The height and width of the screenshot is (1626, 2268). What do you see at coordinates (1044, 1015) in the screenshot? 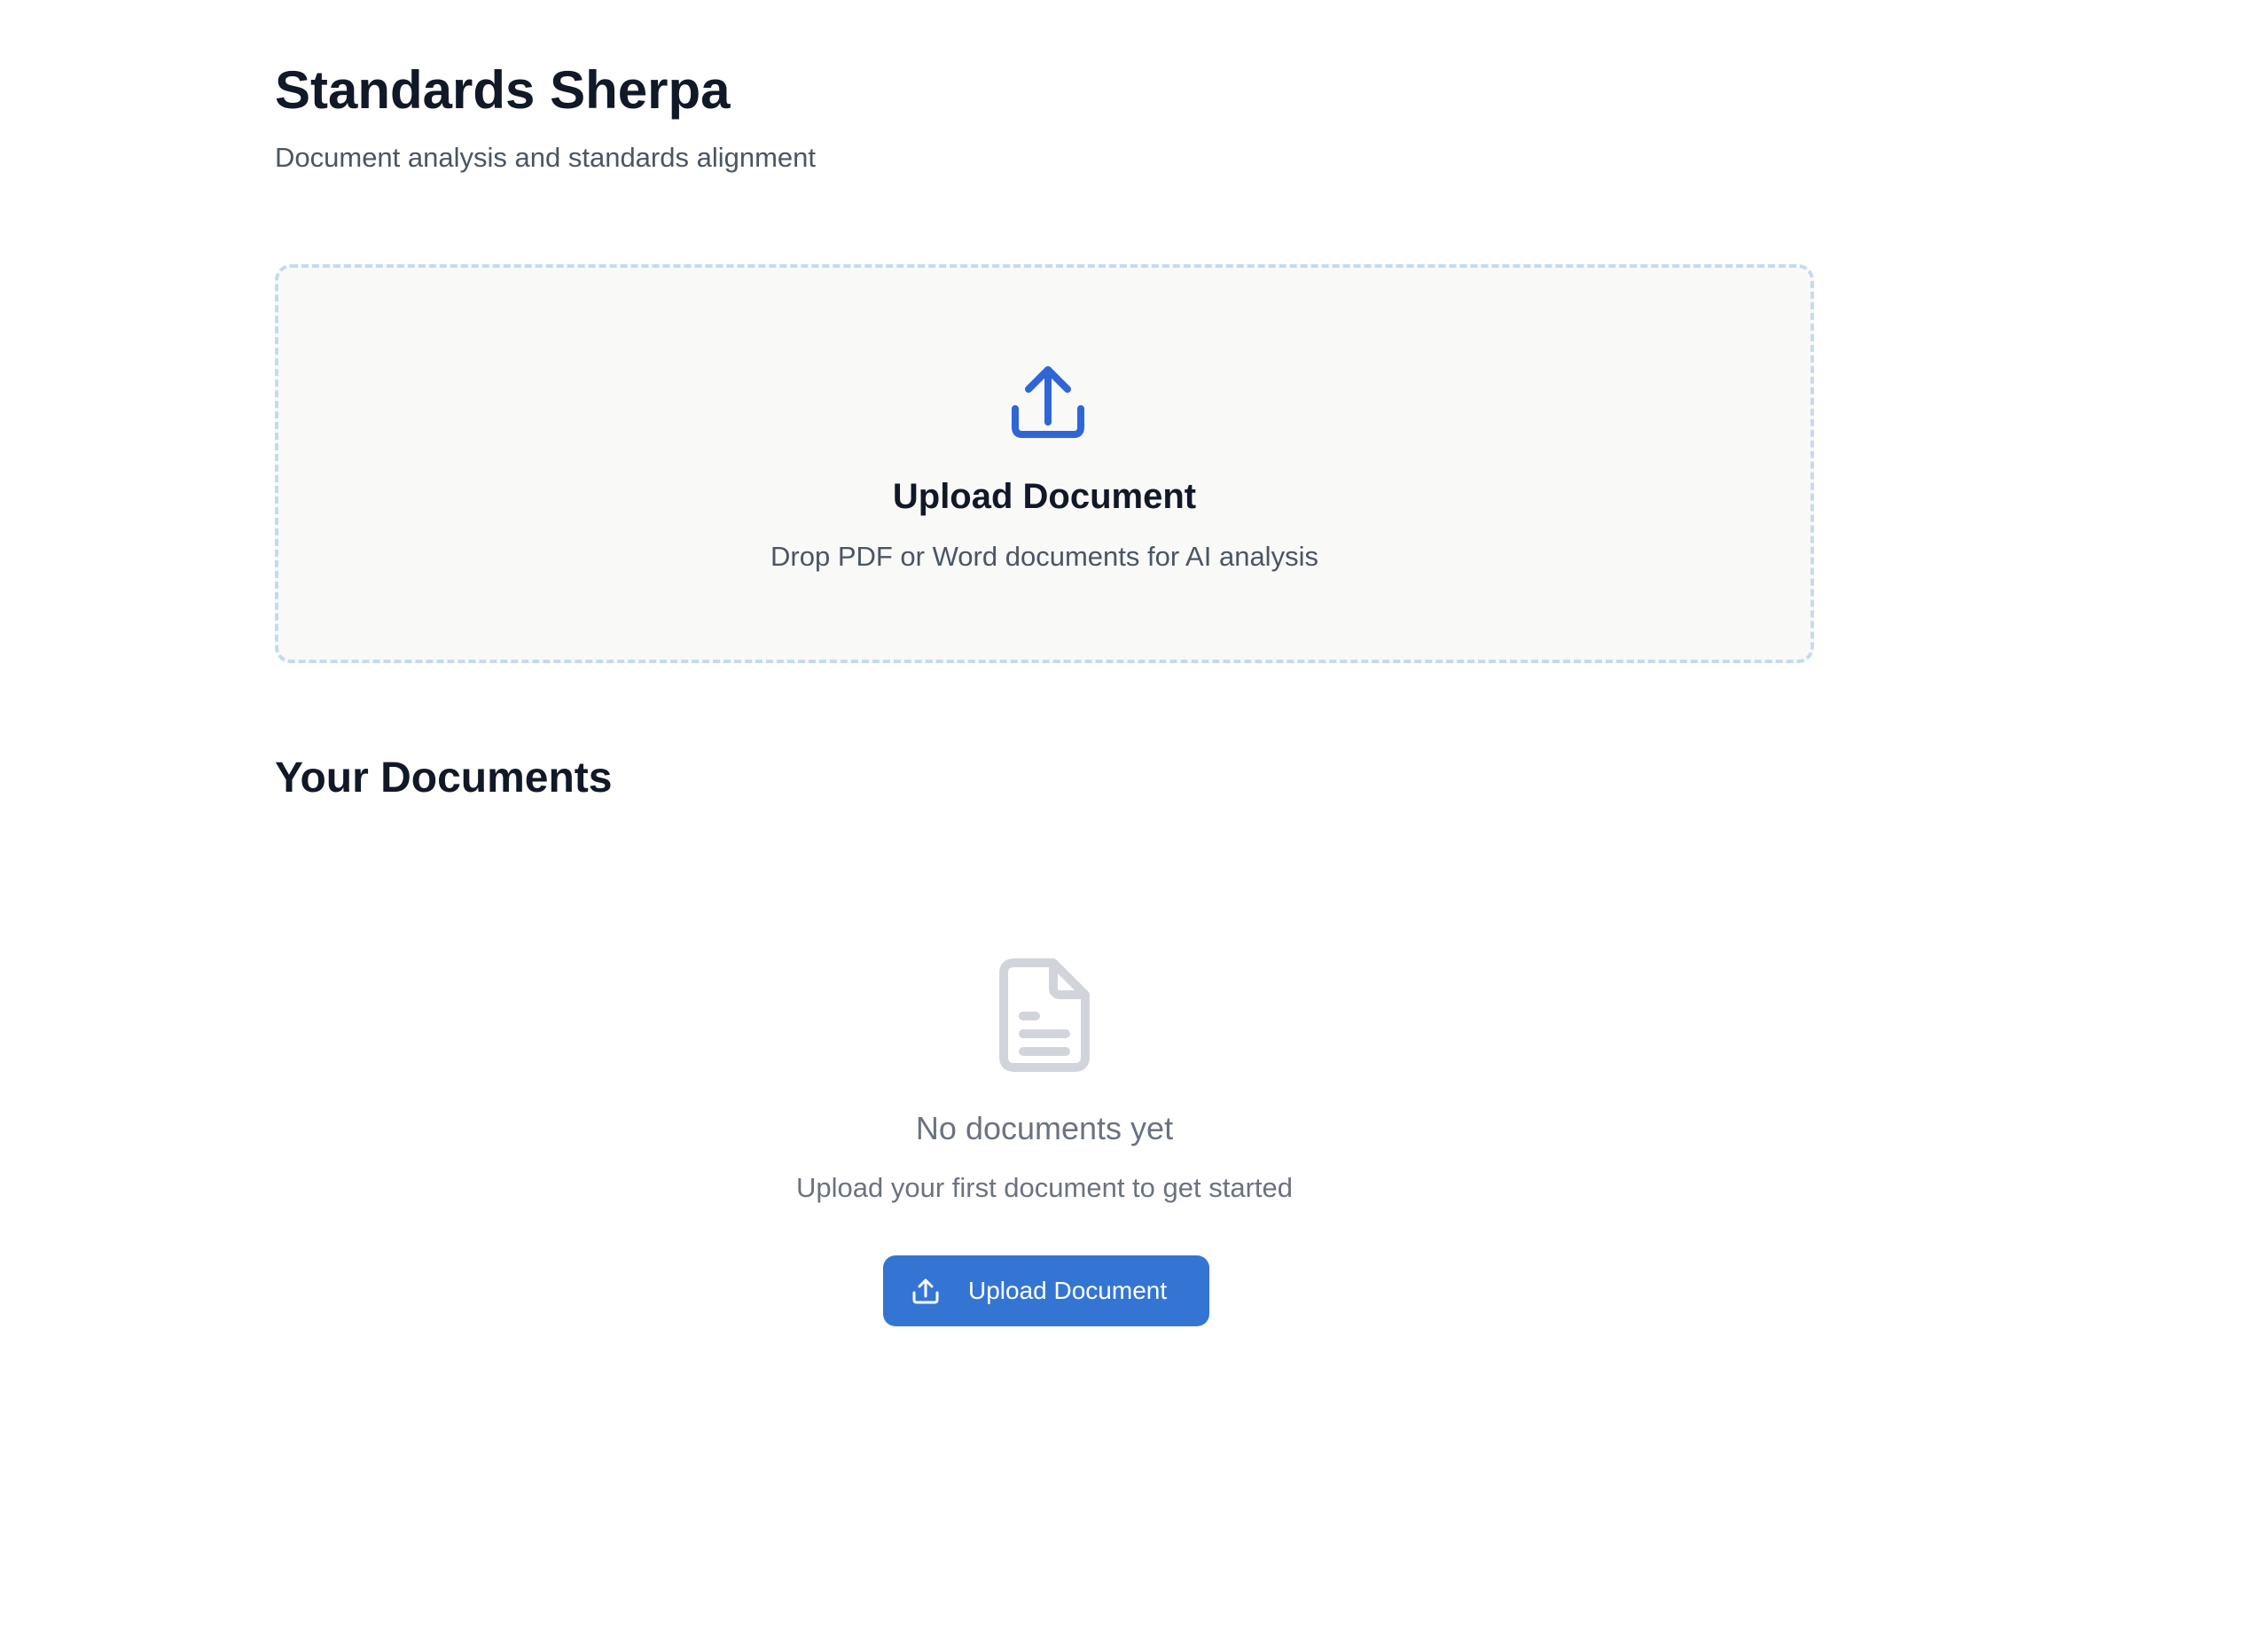
I see `file-text-icon` at bounding box center [1044, 1015].